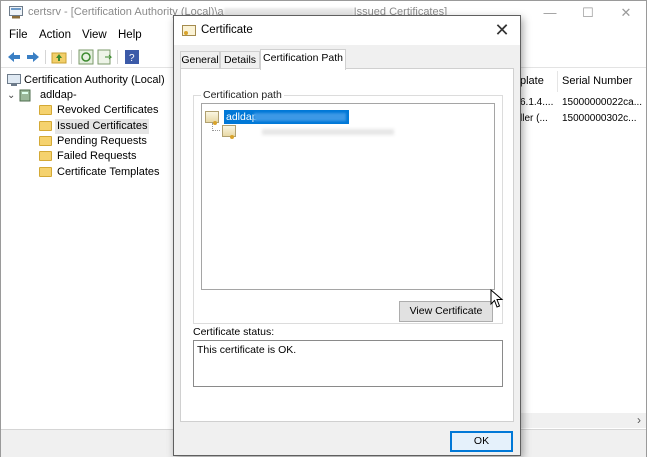 This screenshot has width=647, height=457. Describe the element at coordinates (16, 12) in the screenshot. I see `certsrv-app-icon` at that location.